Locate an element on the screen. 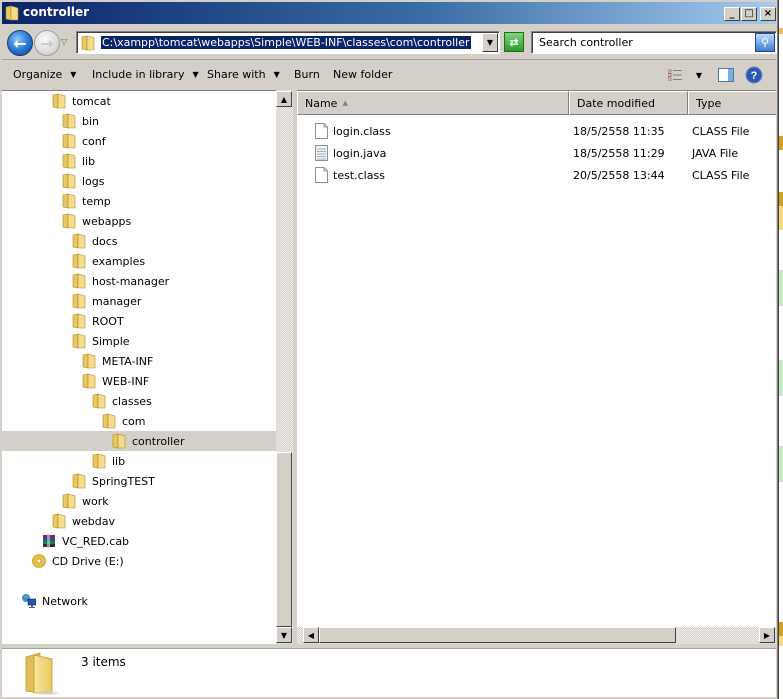 This screenshot has width=783, height=699. include-in-library-button: Include in library ▼ is located at coordinates (145, 74).